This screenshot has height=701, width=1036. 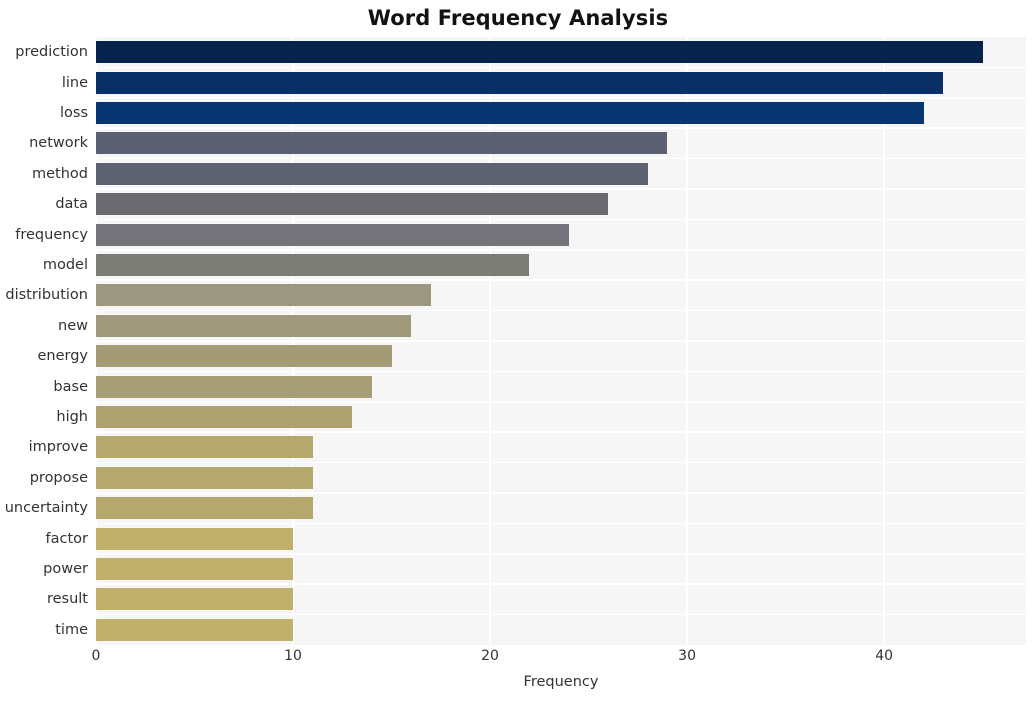 I want to click on y-axis-tick-label: network, so click(x=58, y=143).